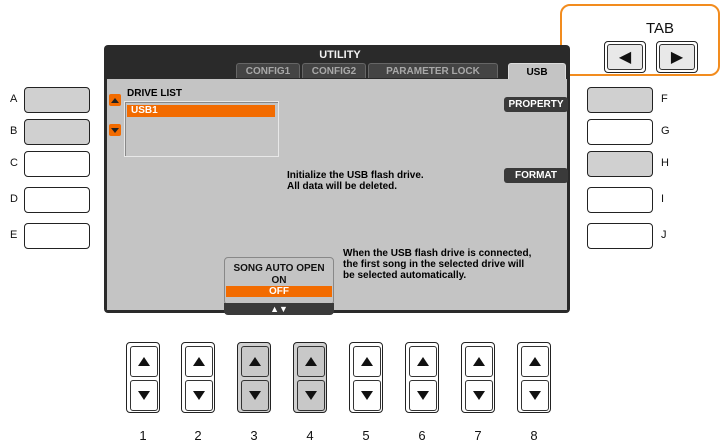  What do you see at coordinates (57, 236) in the screenshot?
I see `side-button-e` at bounding box center [57, 236].